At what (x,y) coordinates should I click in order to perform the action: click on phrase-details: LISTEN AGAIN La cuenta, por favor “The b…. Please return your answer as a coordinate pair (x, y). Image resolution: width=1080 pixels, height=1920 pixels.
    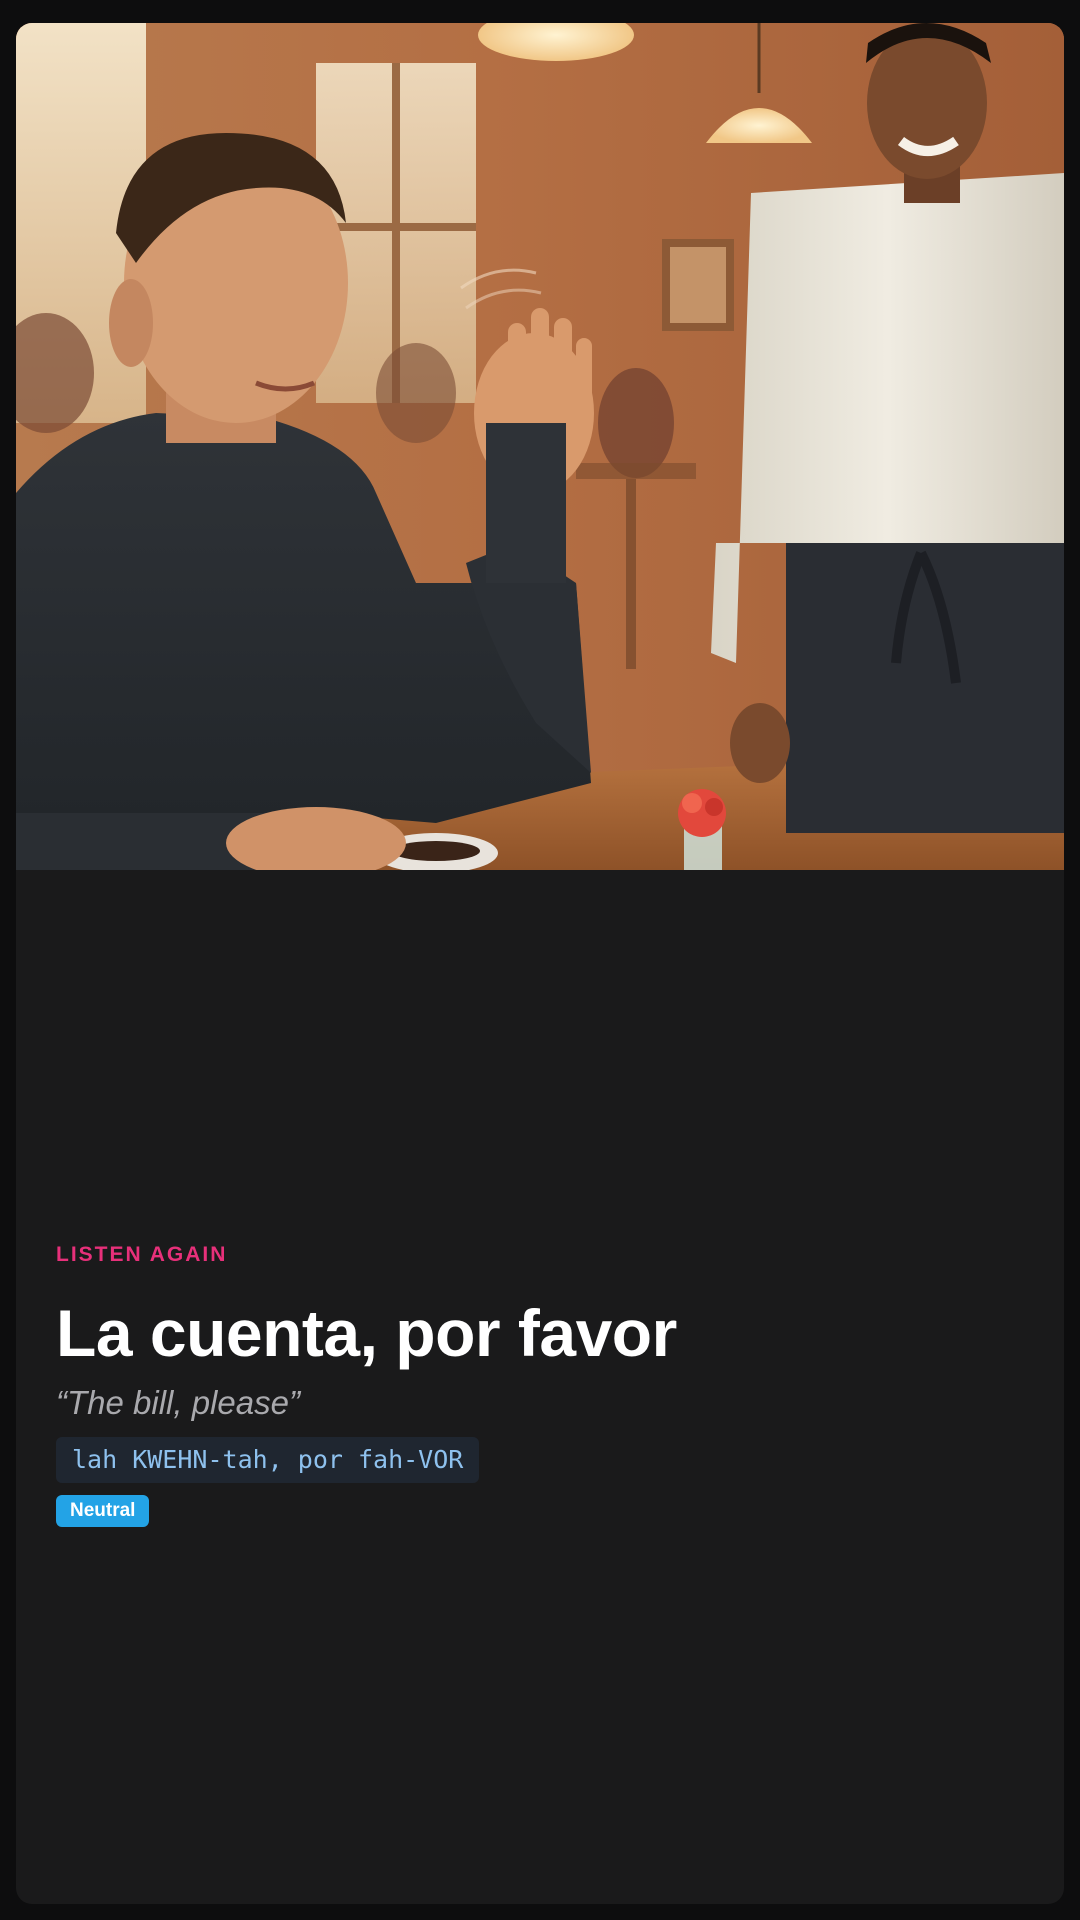
    Looking at the image, I should click on (540, 1384).